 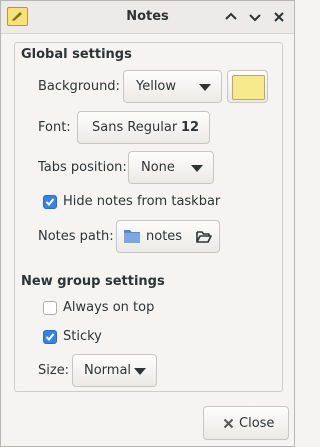 I want to click on hide-taskbar-label: Hide notes from taskbar, so click(x=141, y=201).